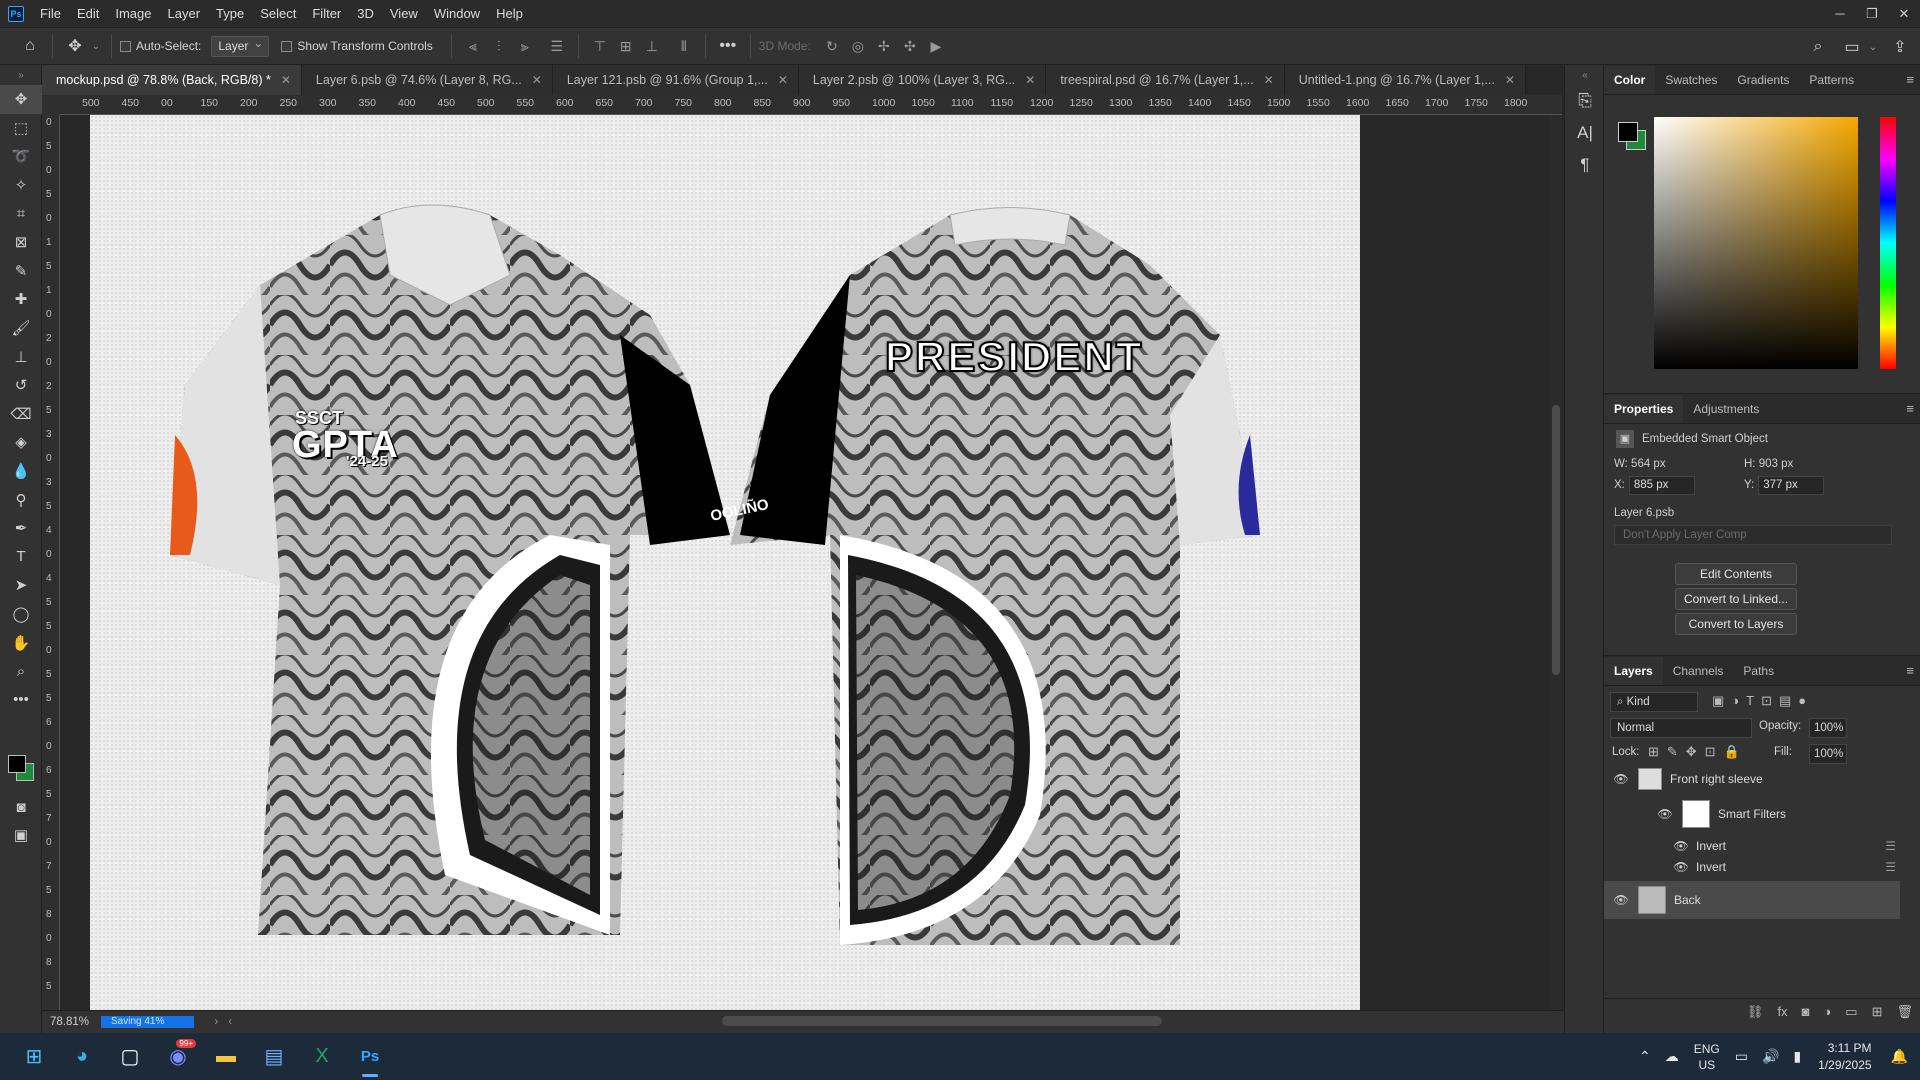  What do you see at coordinates (557, 46) in the screenshot?
I see `distribute-vertical-icon: ☰` at bounding box center [557, 46].